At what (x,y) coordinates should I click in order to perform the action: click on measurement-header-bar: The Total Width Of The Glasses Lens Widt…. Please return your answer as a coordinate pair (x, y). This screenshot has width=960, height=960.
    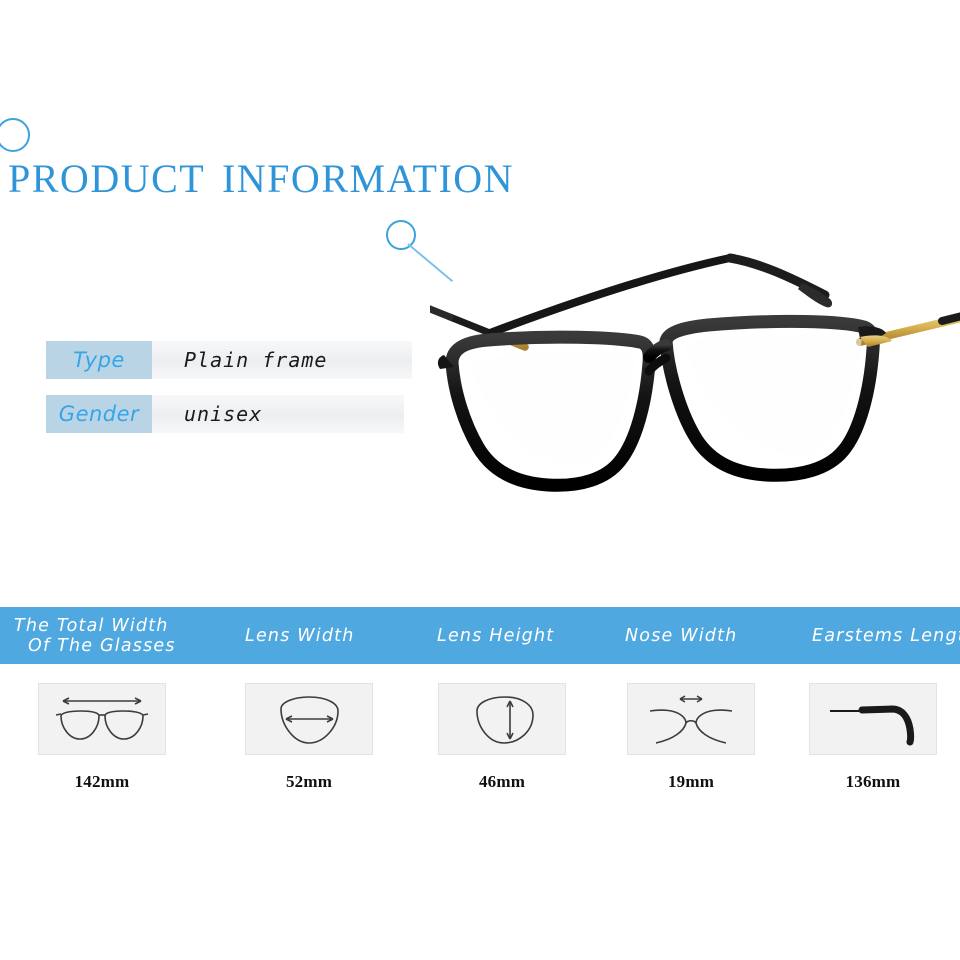
    Looking at the image, I should click on (480, 635).